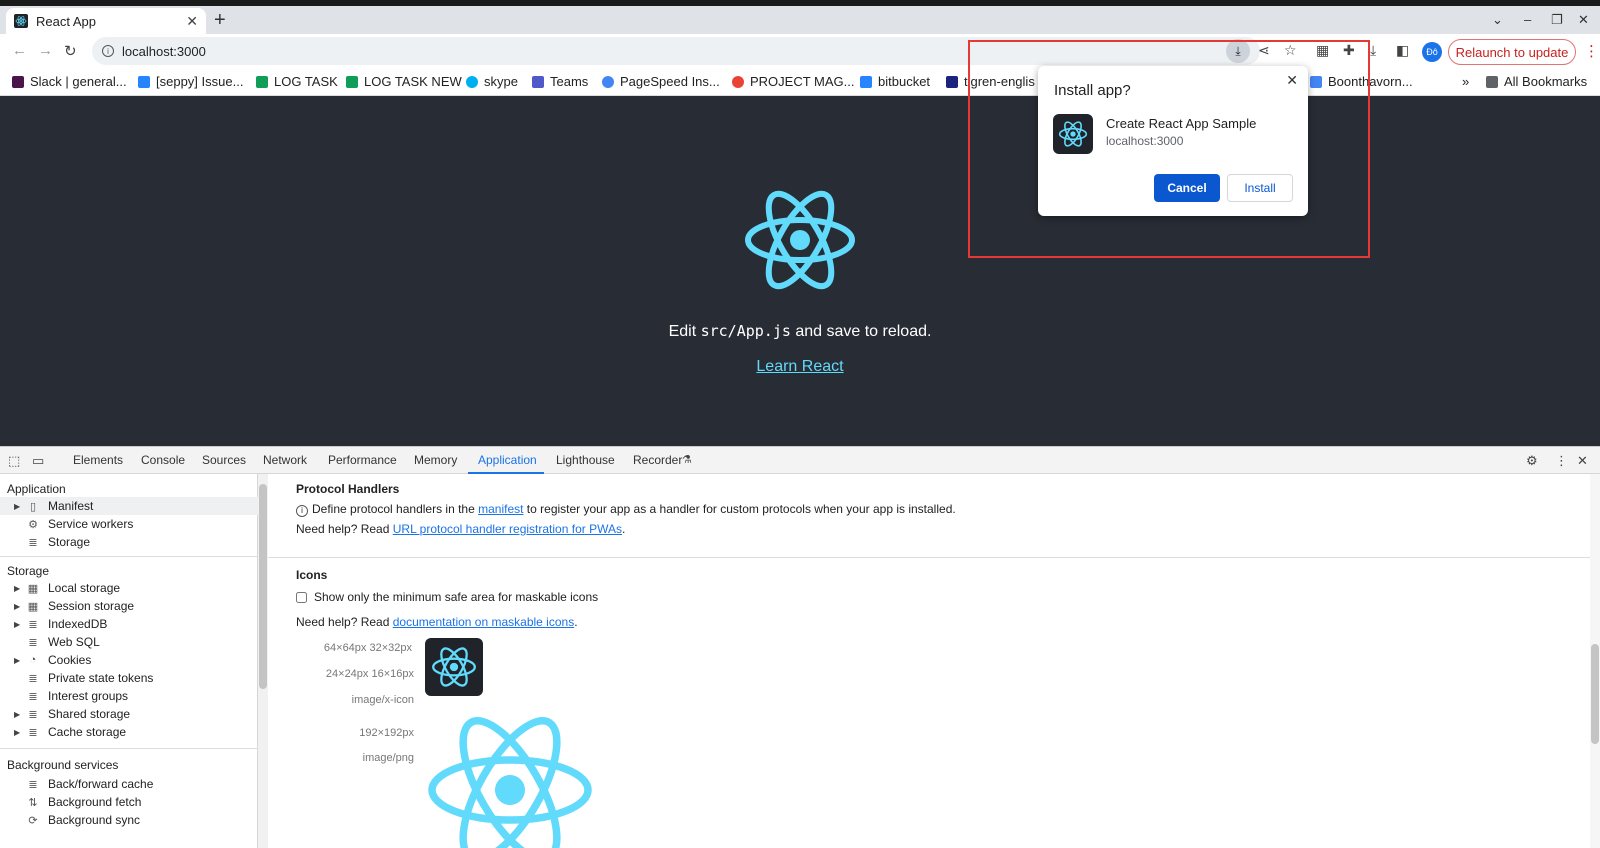 Image resolution: width=1600 pixels, height=848 pixels. I want to click on close-icon: ✕, so click(1292, 80).